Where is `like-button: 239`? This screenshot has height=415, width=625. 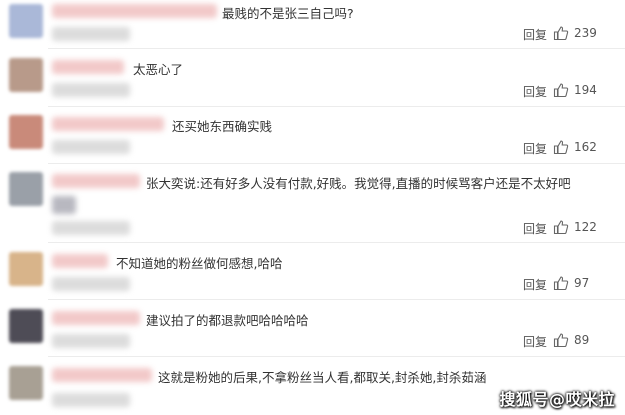 like-button: 239 is located at coordinates (583, 34).